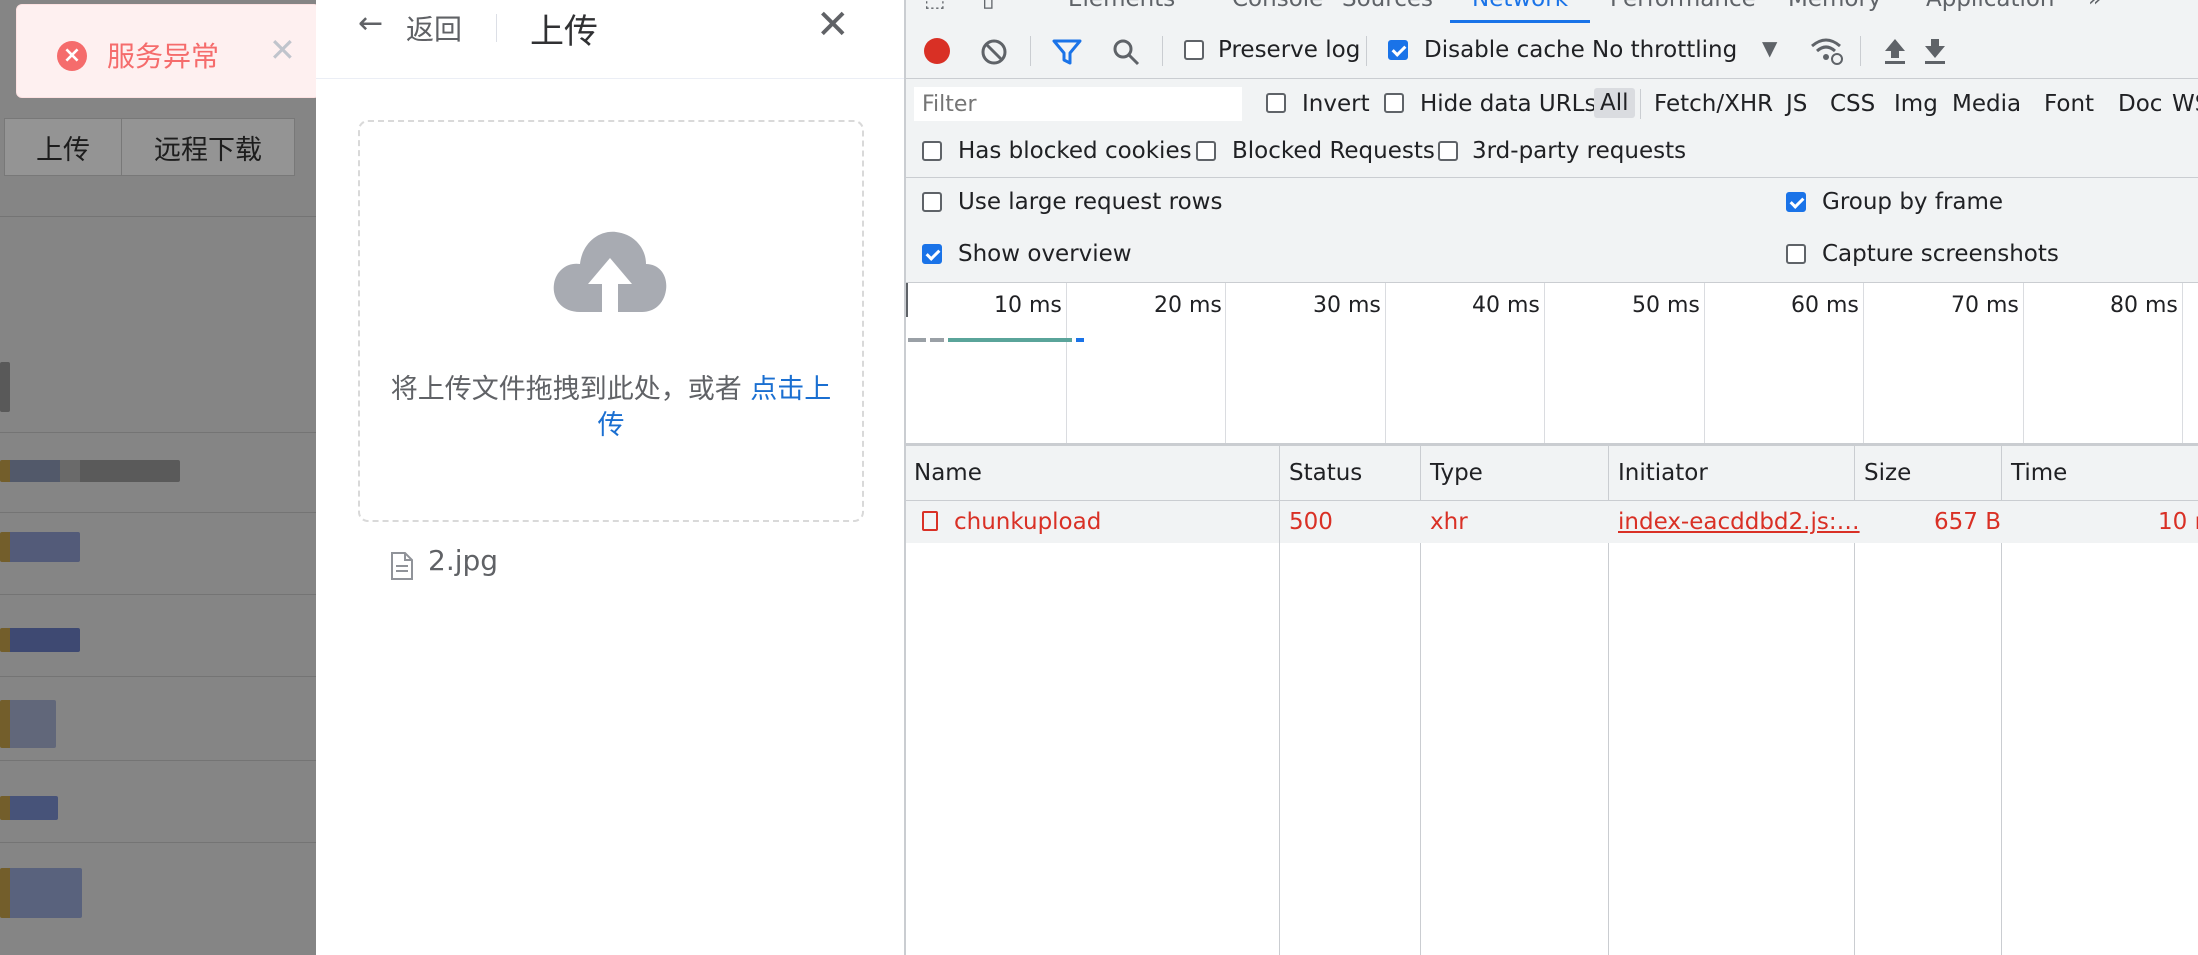 Image resolution: width=2198 pixels, height=955 pixels. What do you see at coordinates (1206, 151) in the screenshot?
I see `blocked-requests-checkbox` at bounding box center [1206, 151].